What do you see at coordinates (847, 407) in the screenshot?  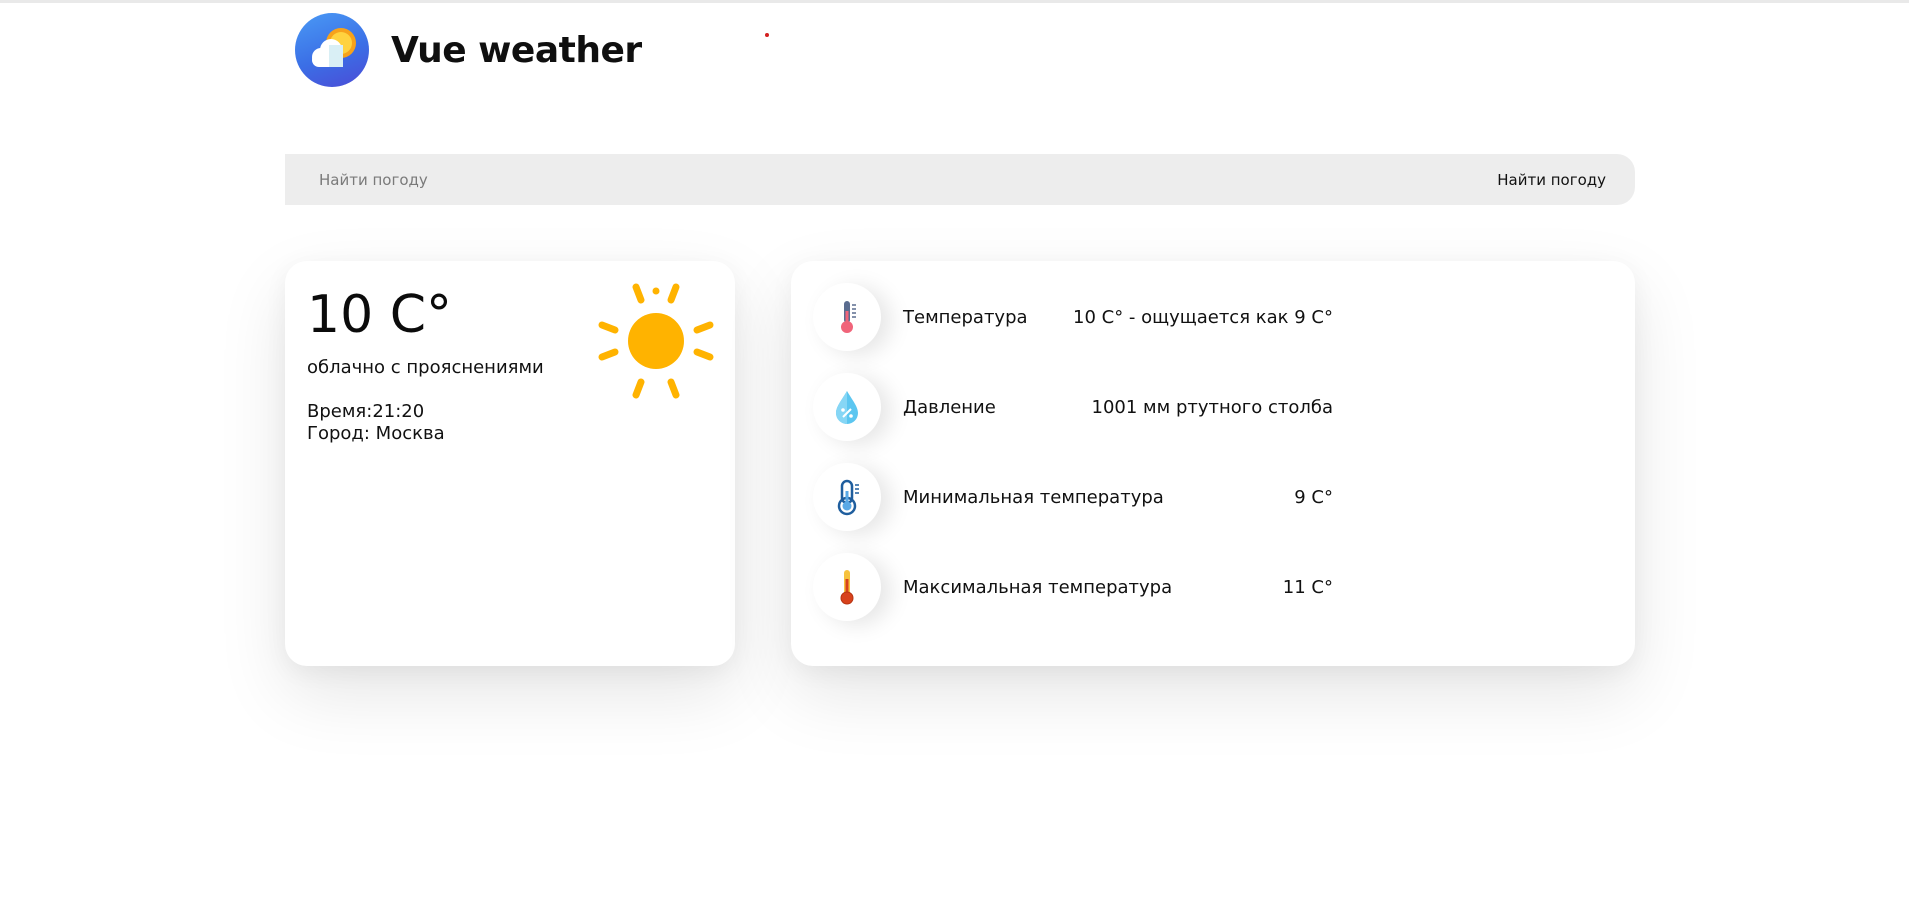 I see `pressure-drop-icon` at bounding box center [847, 407].